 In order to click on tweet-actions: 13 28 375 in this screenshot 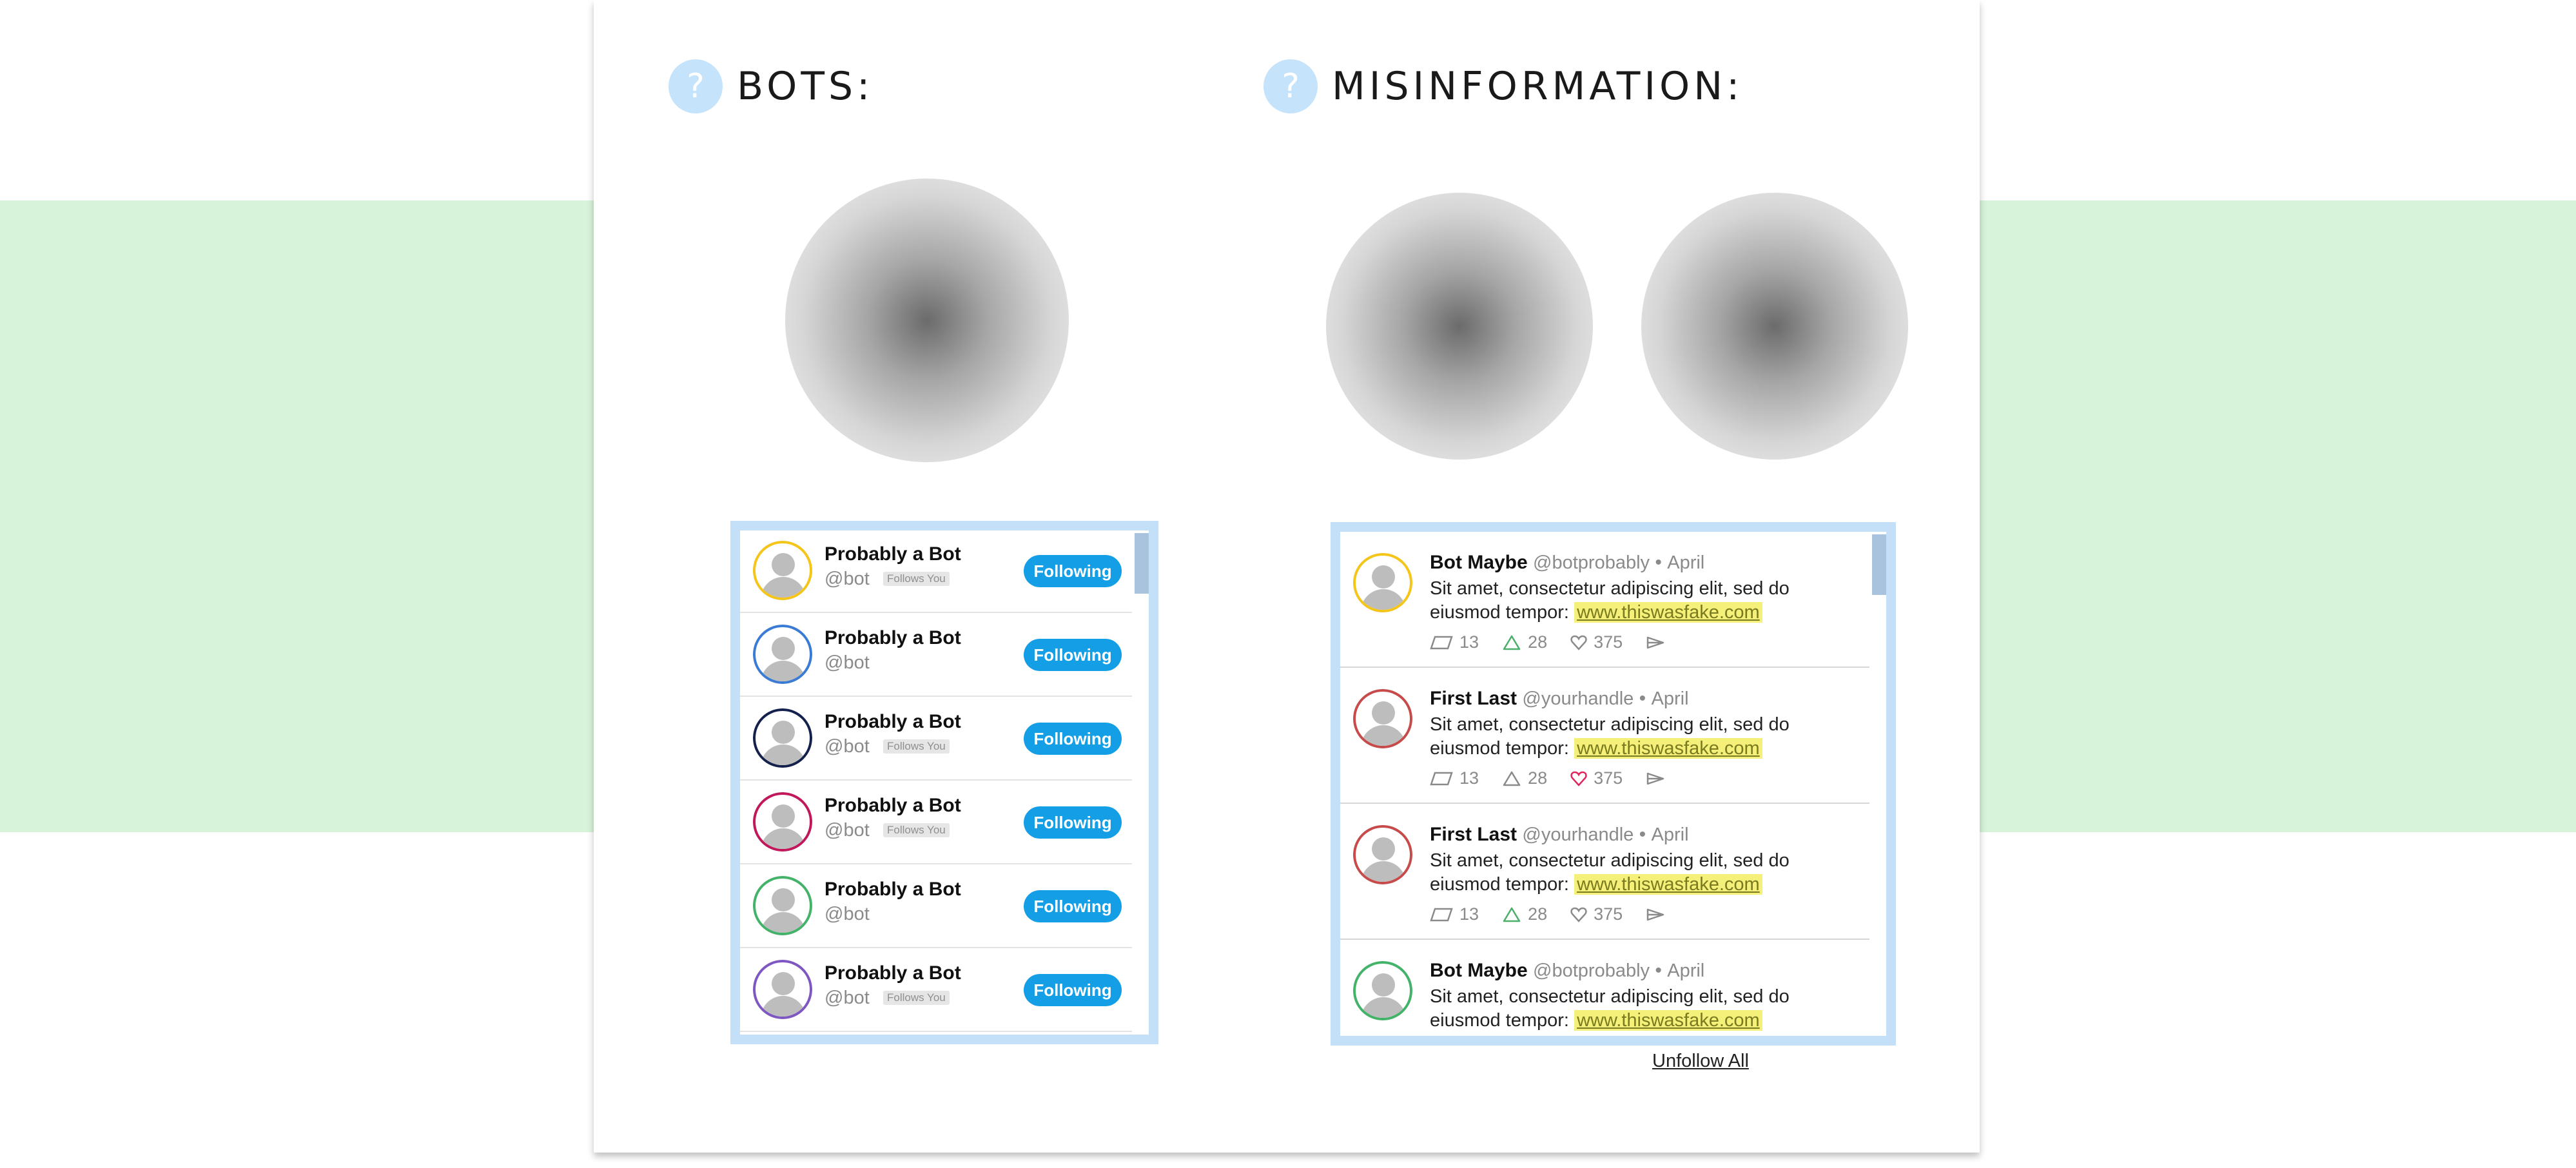, I will do `click(1562, 642)`.